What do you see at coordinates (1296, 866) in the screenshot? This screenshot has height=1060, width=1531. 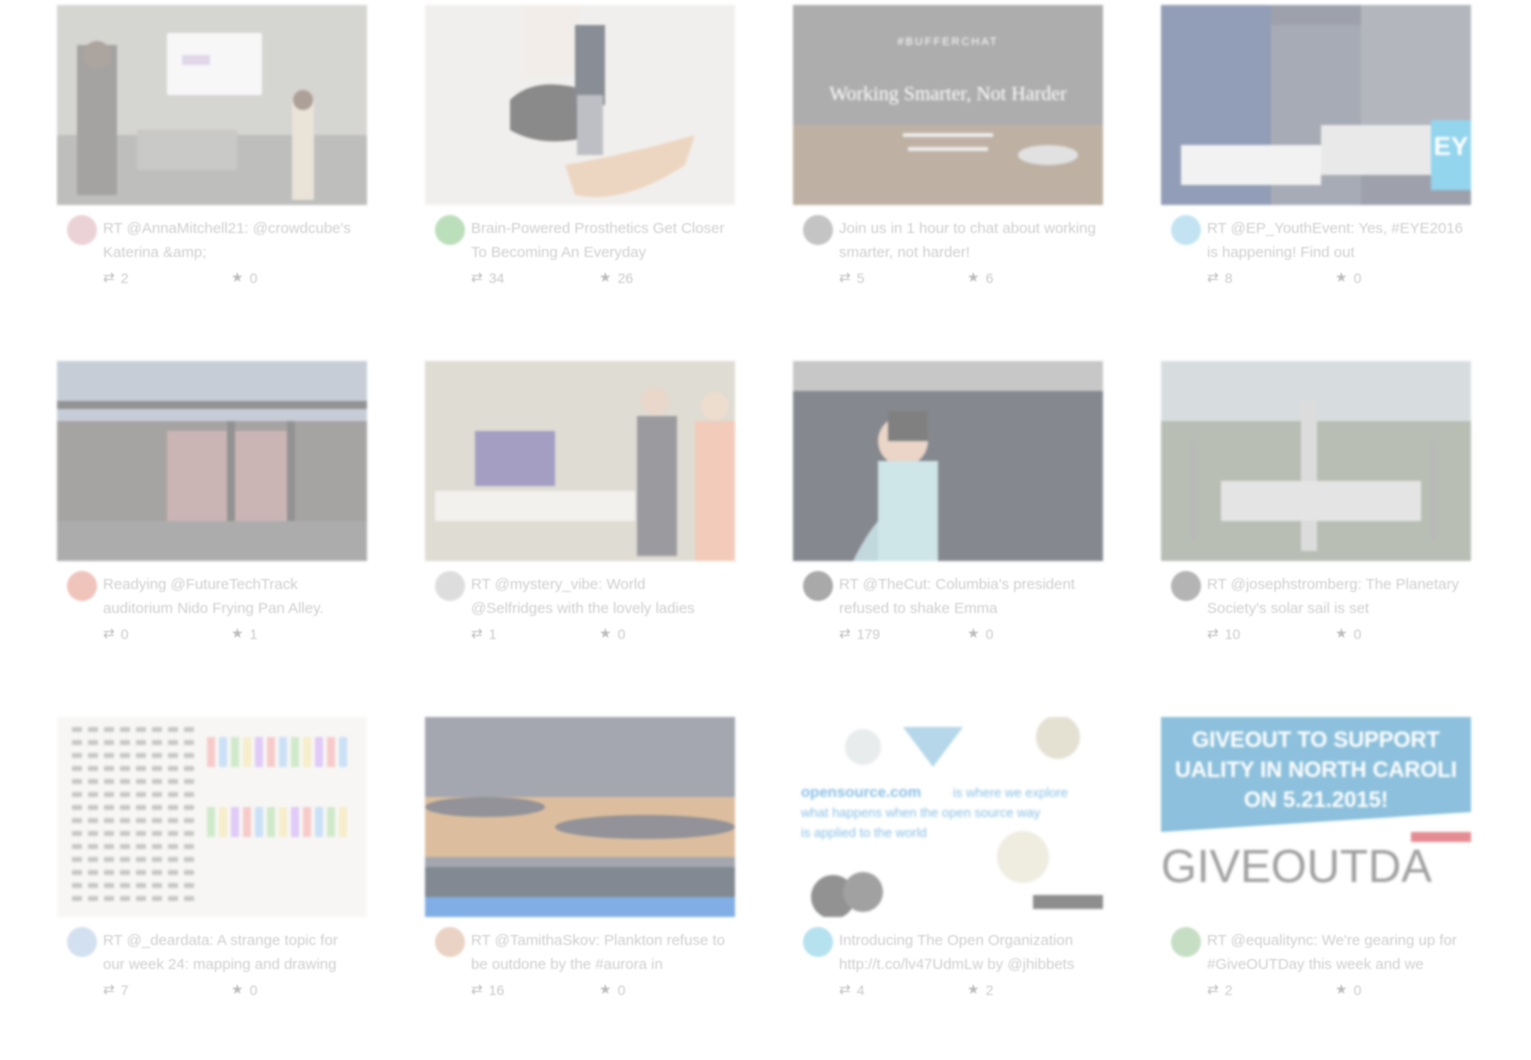 I see `svg-text: GIVEOUTDA` at bounding box center [1296, 866].